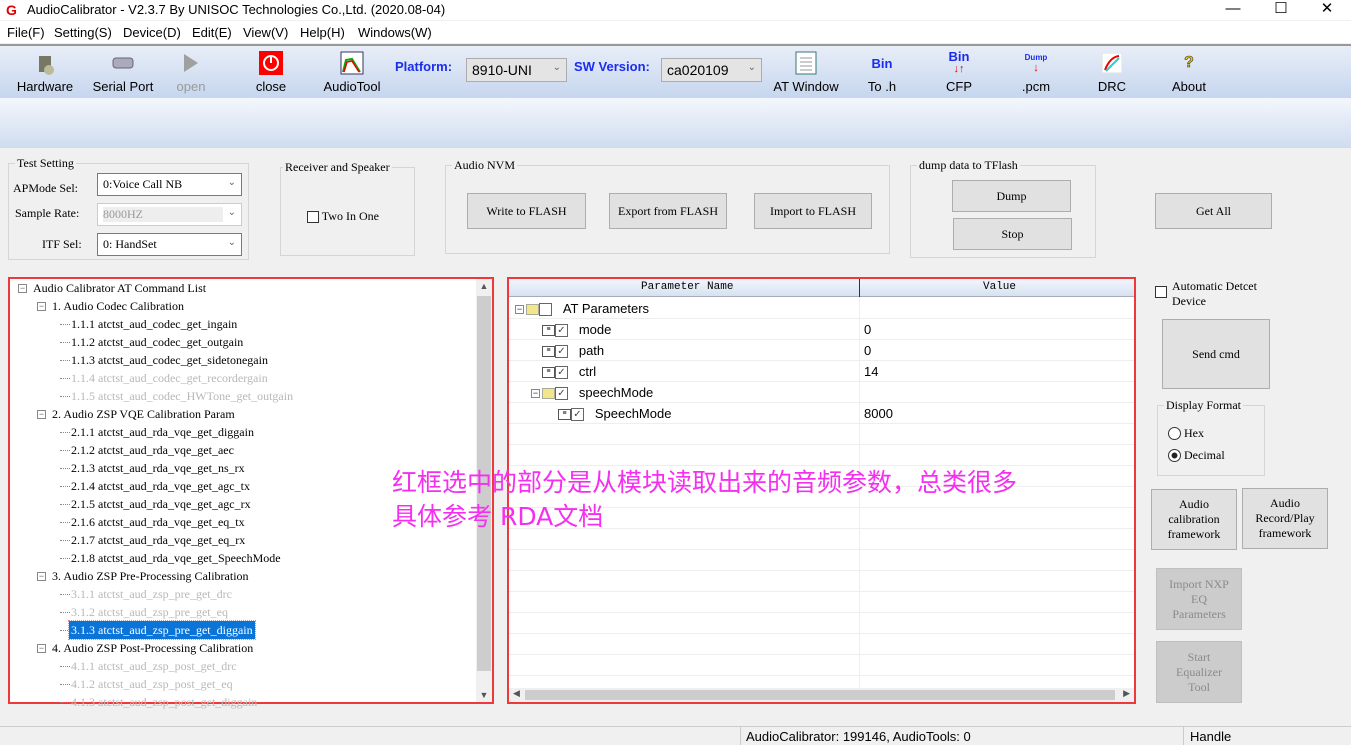 This screenshot has width=1351, height=745. Describe the element at coordinates (149, 612) in the screenshot. I see `tree-item: 3.1.2 atctst_aud_zsp_pre_get_eq` at that location.